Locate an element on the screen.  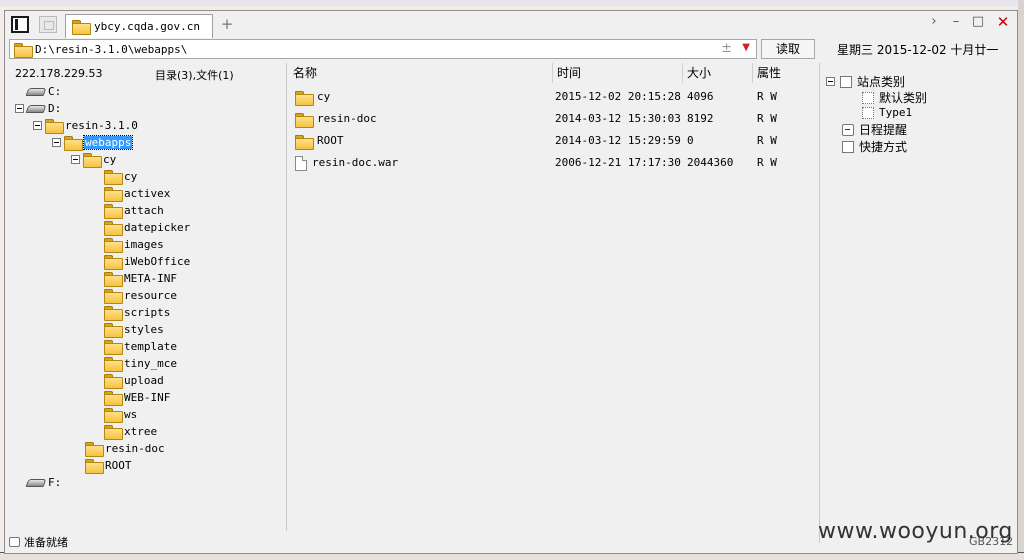
chevron-down-icon: ▼ is located at coordinates (746, 47).